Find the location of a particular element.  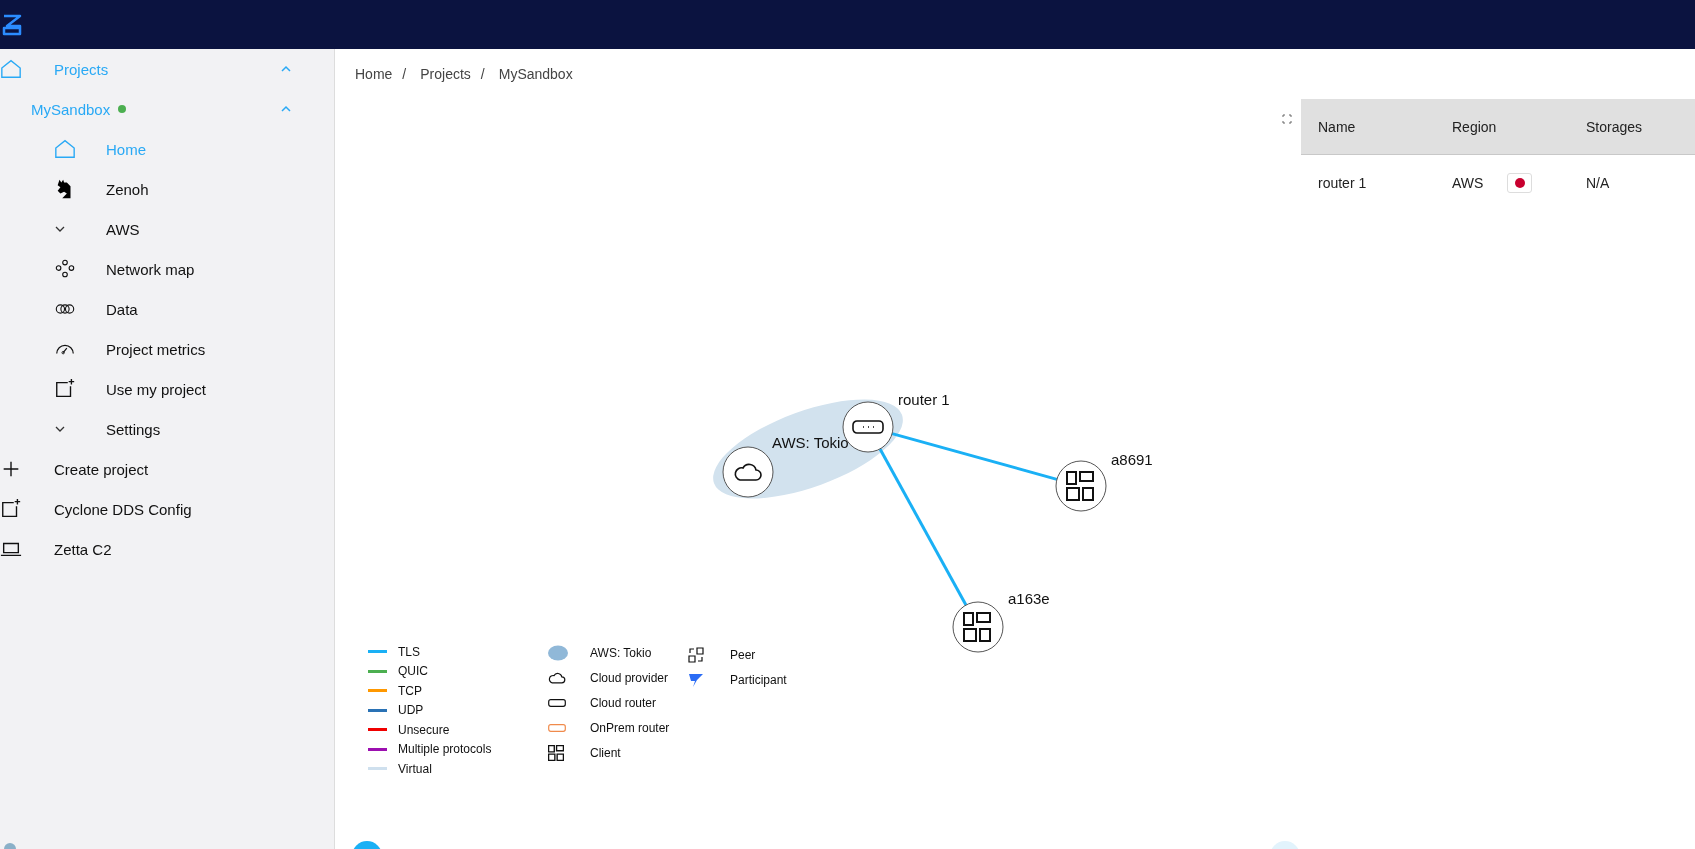

nav-item: Create project is located at coordinates (167, 469).